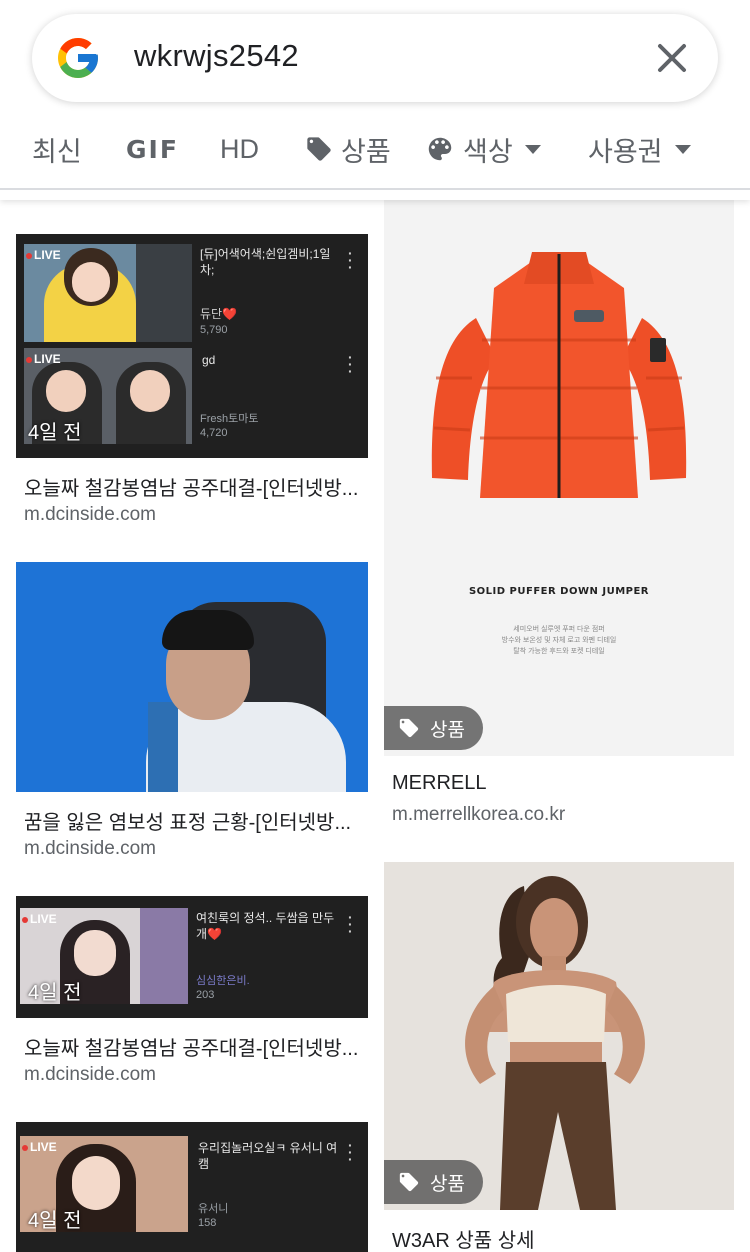 The image size is (750, 1252). I want to click on close-icon, so click(672, 58).